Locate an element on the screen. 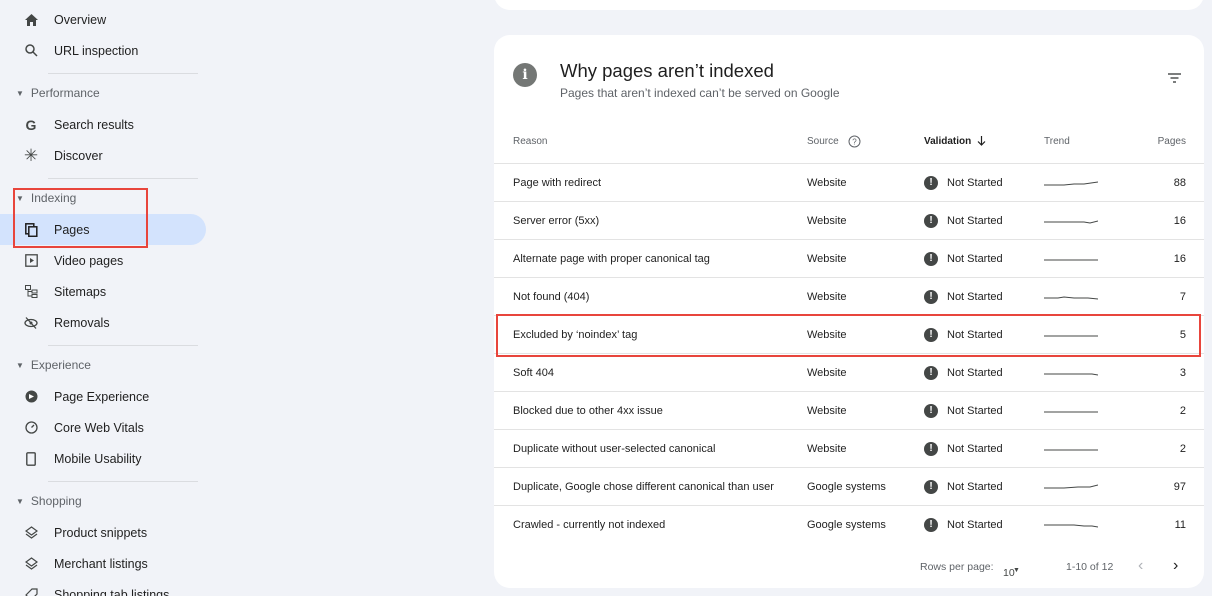 This screenshot has width=1212, height=596. col-source: Source ? is located at coordinates (834, 141).